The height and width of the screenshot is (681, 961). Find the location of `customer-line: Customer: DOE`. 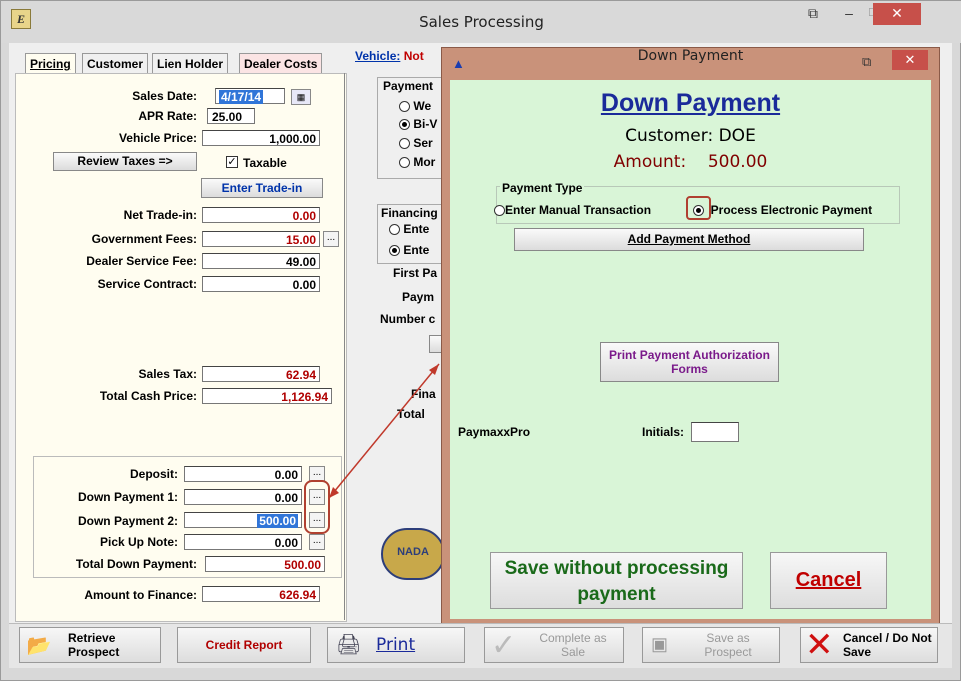

customer-line: Customer: DOE is located at coordinates (690, 136).